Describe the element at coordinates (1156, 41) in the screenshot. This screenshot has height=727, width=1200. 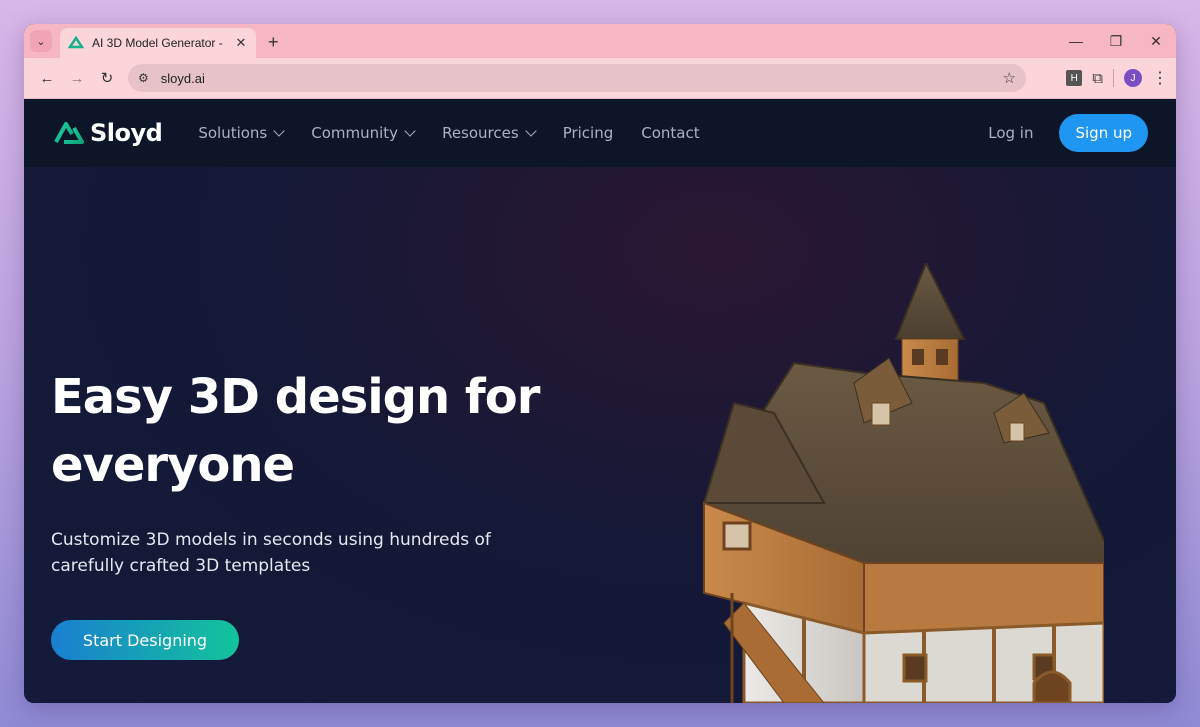
I see `close-window-button: ✕` at that location.